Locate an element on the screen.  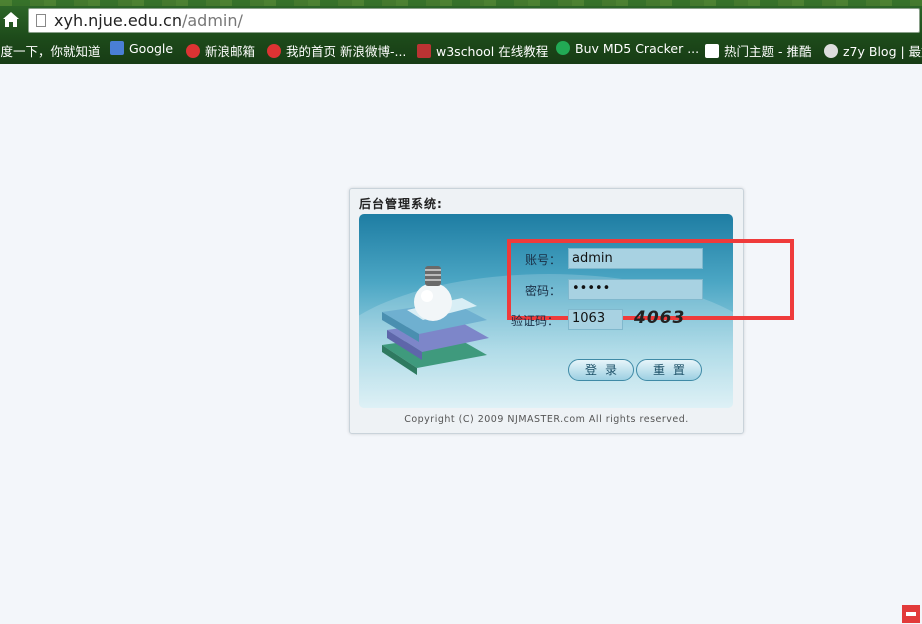
weibo-icon is located at coordinates (274, 51).